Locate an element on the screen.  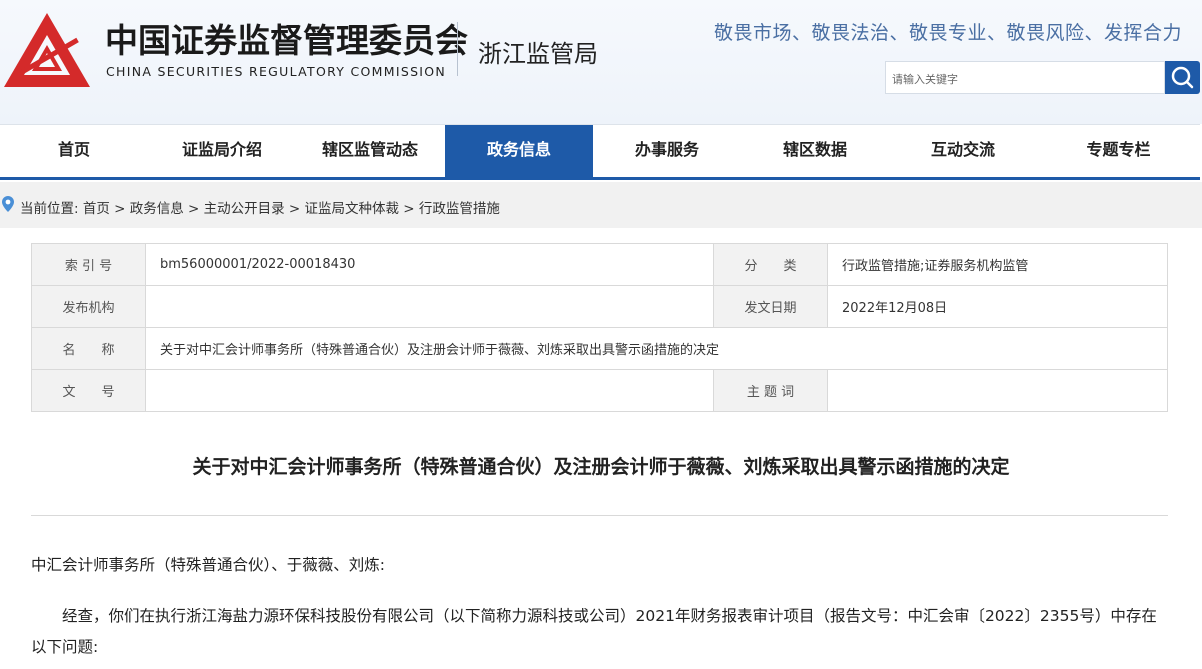
article-salutation: 中汇会计师事务所（特殊普通合伙）、于薇薇、刘炼: is located at coordinates (208, 565).